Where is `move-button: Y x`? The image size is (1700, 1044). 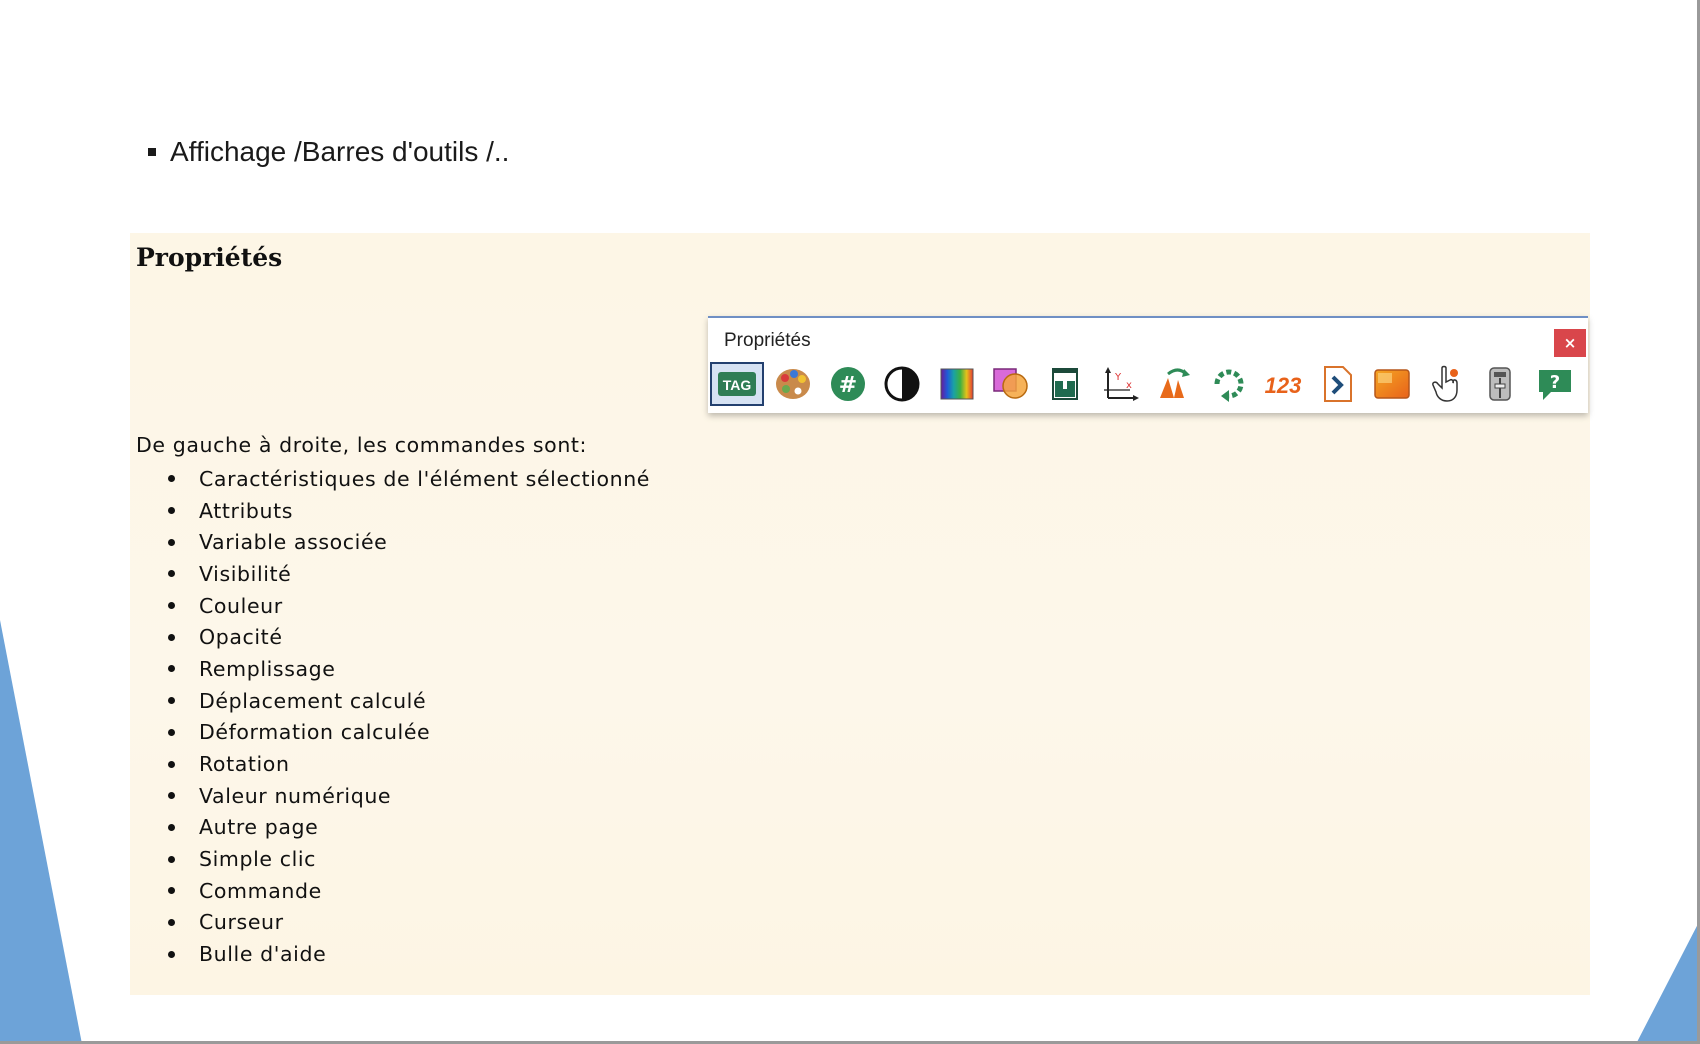 move-button: Y x is located at coordinates (1120, 384).